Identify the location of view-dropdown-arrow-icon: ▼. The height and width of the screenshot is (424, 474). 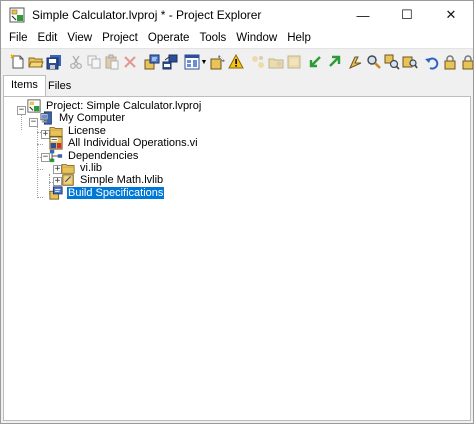
(204, 62).